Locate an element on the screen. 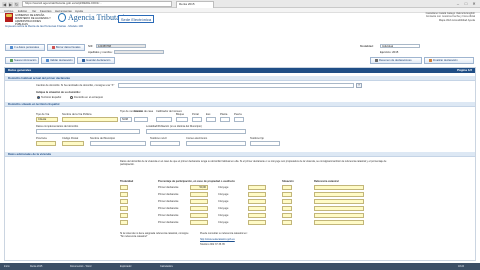 The image size is (480, 270). subsection-domicilio-espanol: Domicilio situado en territorio Español is located at coordinates (240, 104).